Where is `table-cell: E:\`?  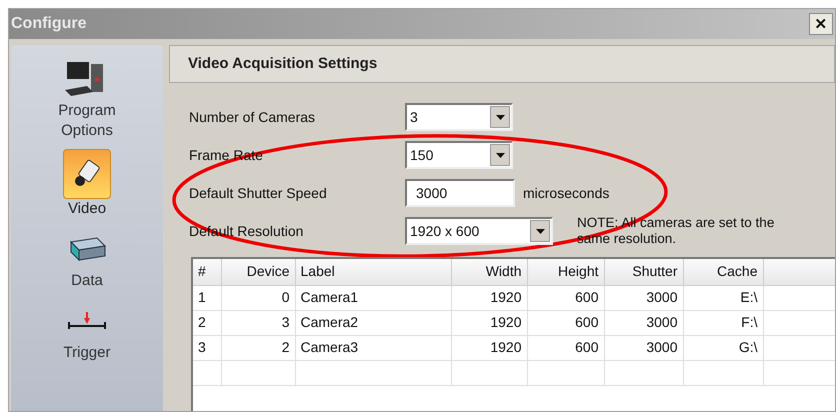 table-cell: E:\ is located at coordinates (723, 297).